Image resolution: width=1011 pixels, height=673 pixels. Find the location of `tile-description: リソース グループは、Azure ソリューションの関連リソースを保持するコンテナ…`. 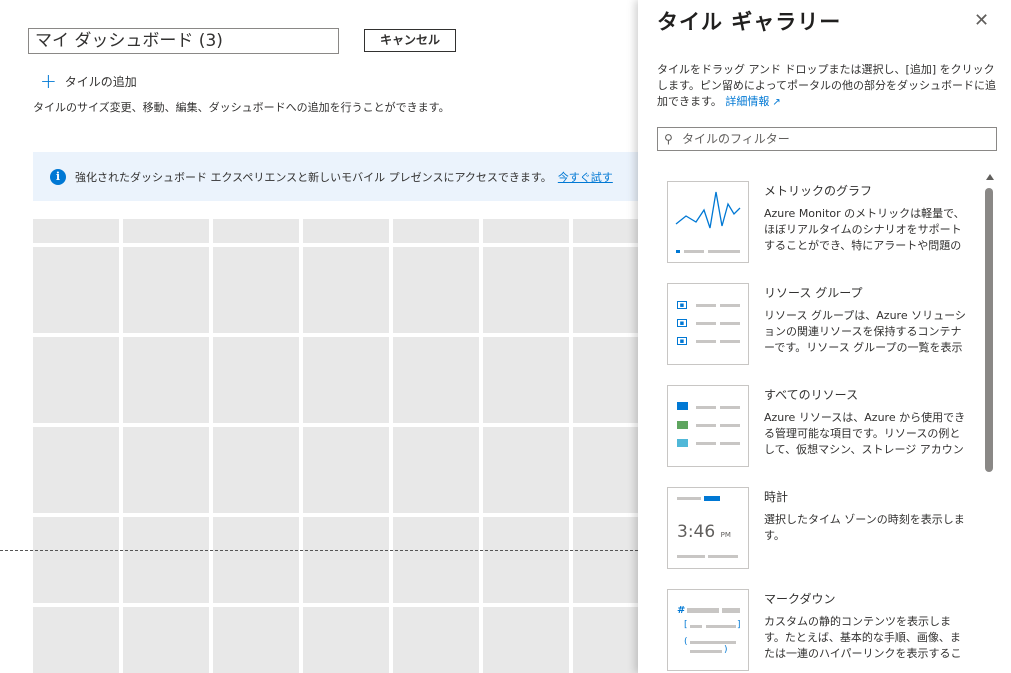

tile-description: リソース グループは、Azure ソリューションの関連リソースを保持するコンテナ… is located at coordinates (865, 331).